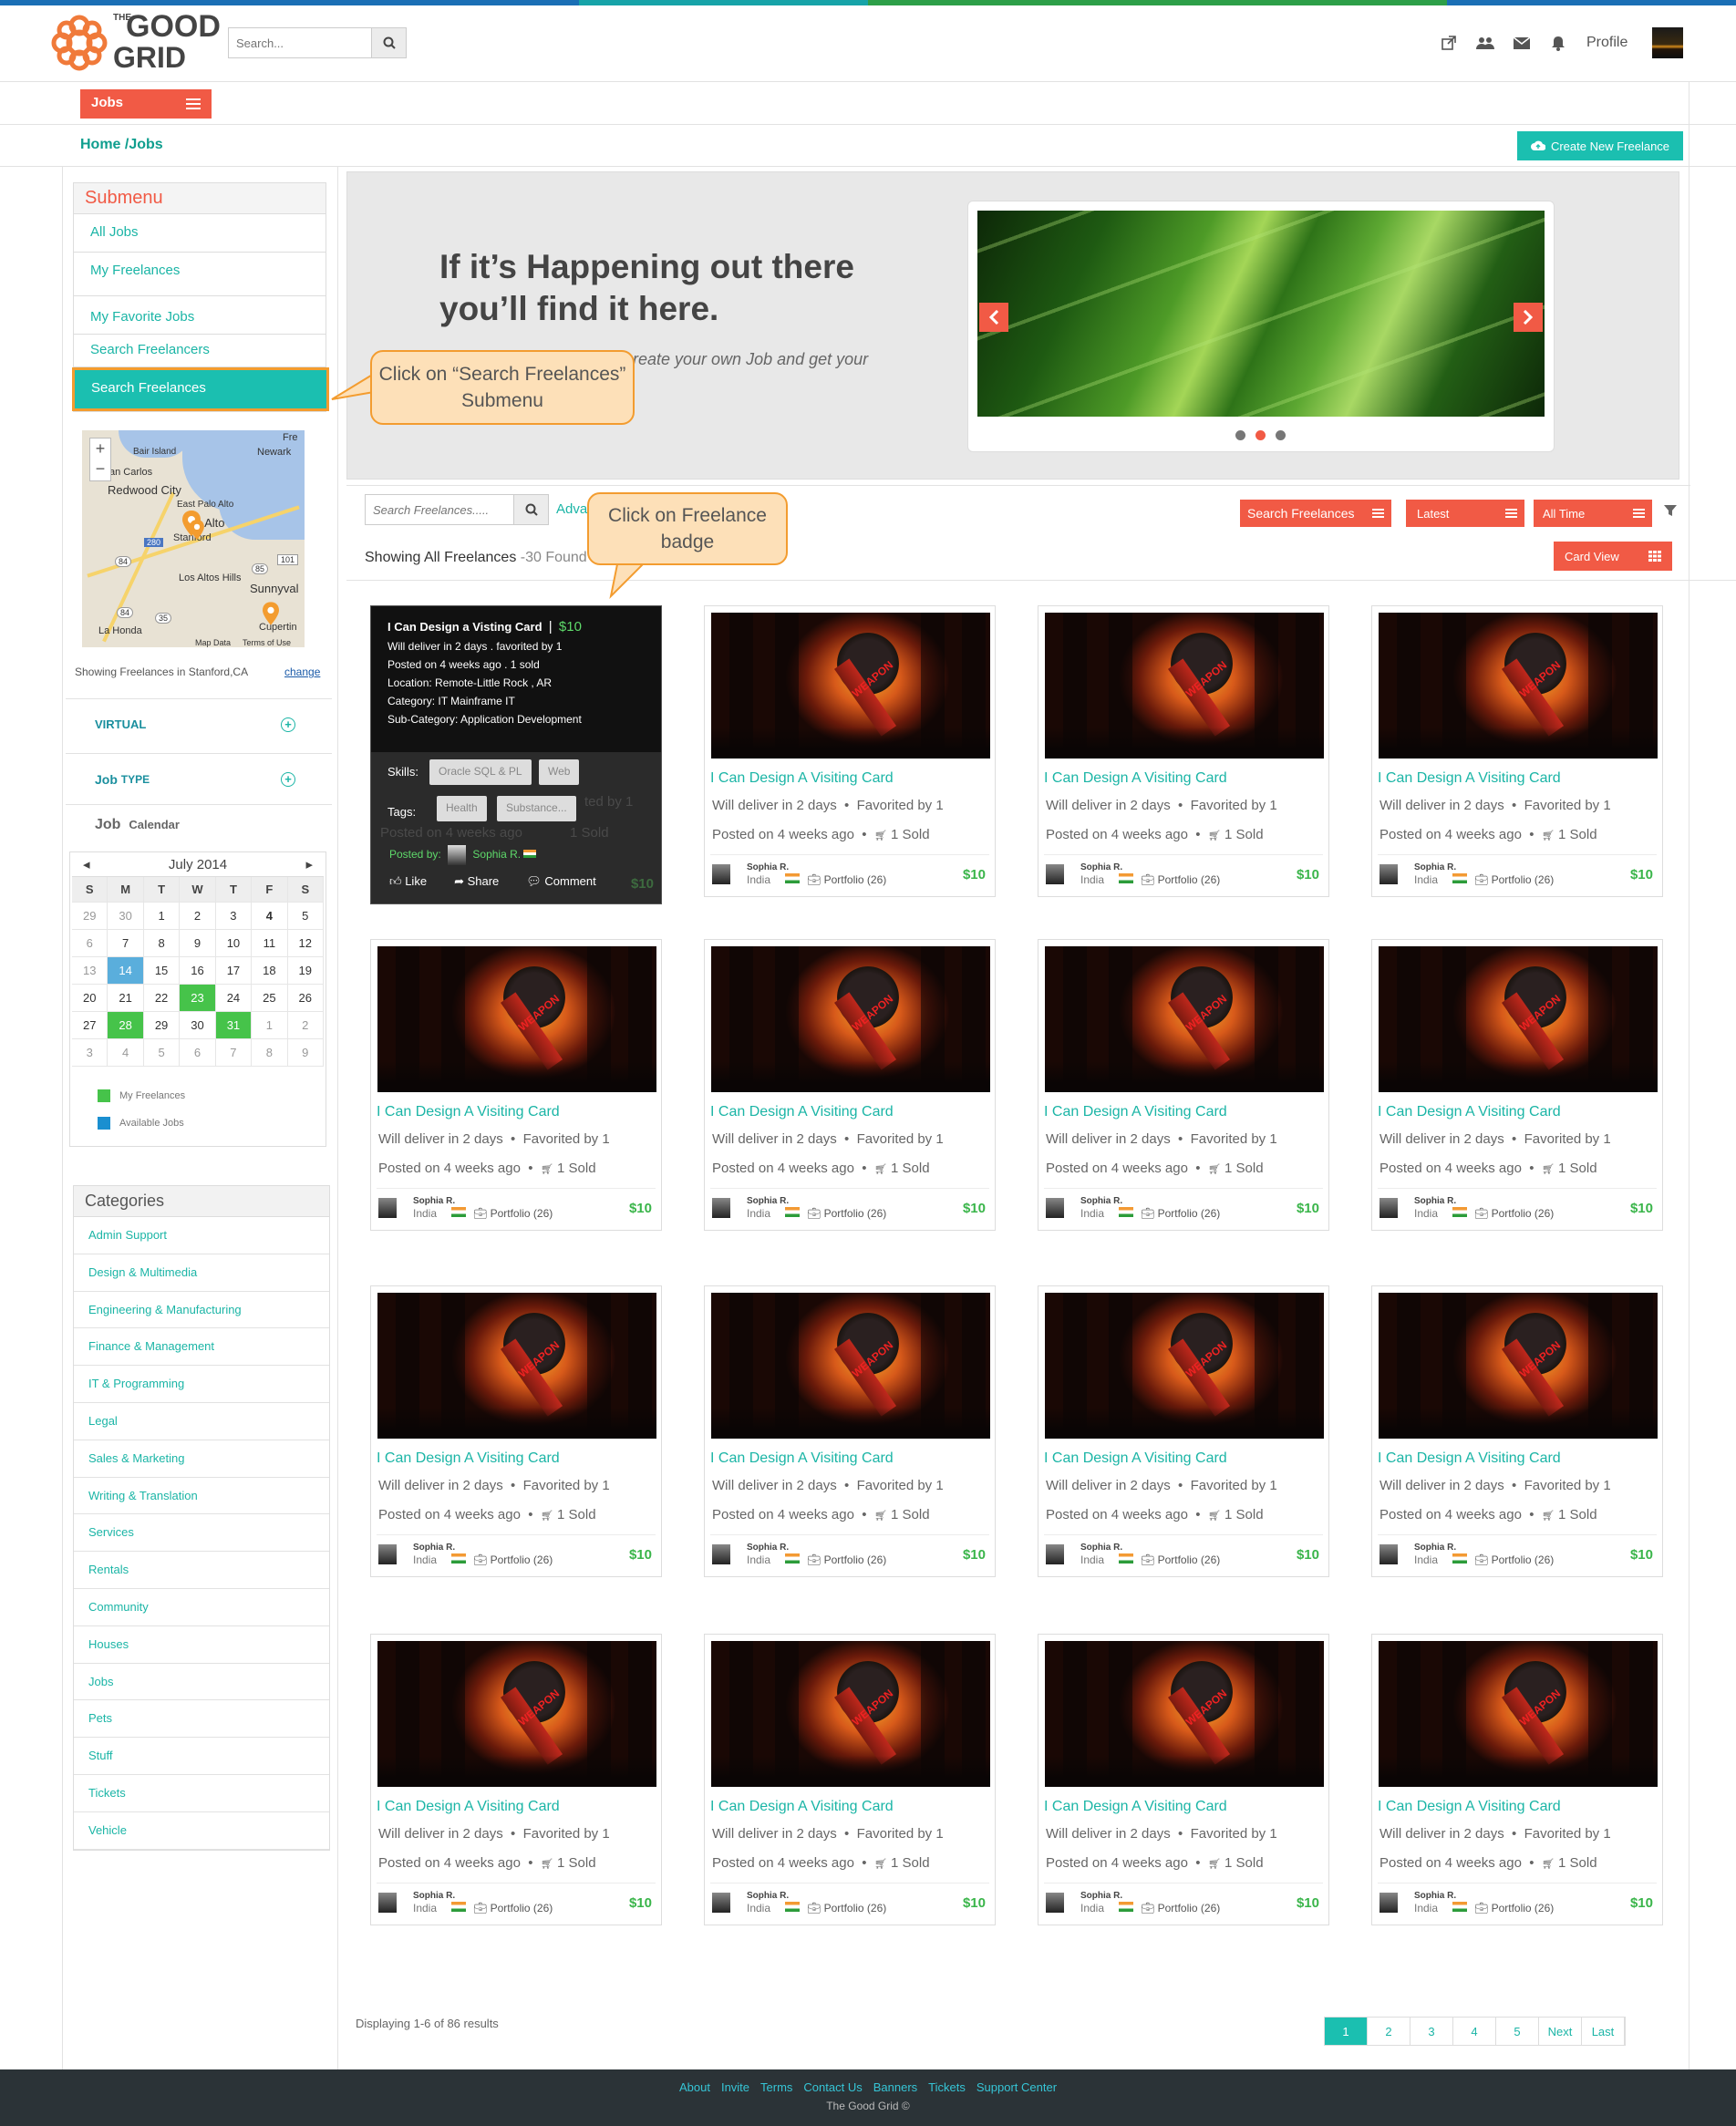 Image resolution: width=1736 pixels, height=2126 pixels. What do you see at coordinates (100, 449) in the screenshot?
I see `map-zoom-in-button: +` at bounding box center [100, 449].